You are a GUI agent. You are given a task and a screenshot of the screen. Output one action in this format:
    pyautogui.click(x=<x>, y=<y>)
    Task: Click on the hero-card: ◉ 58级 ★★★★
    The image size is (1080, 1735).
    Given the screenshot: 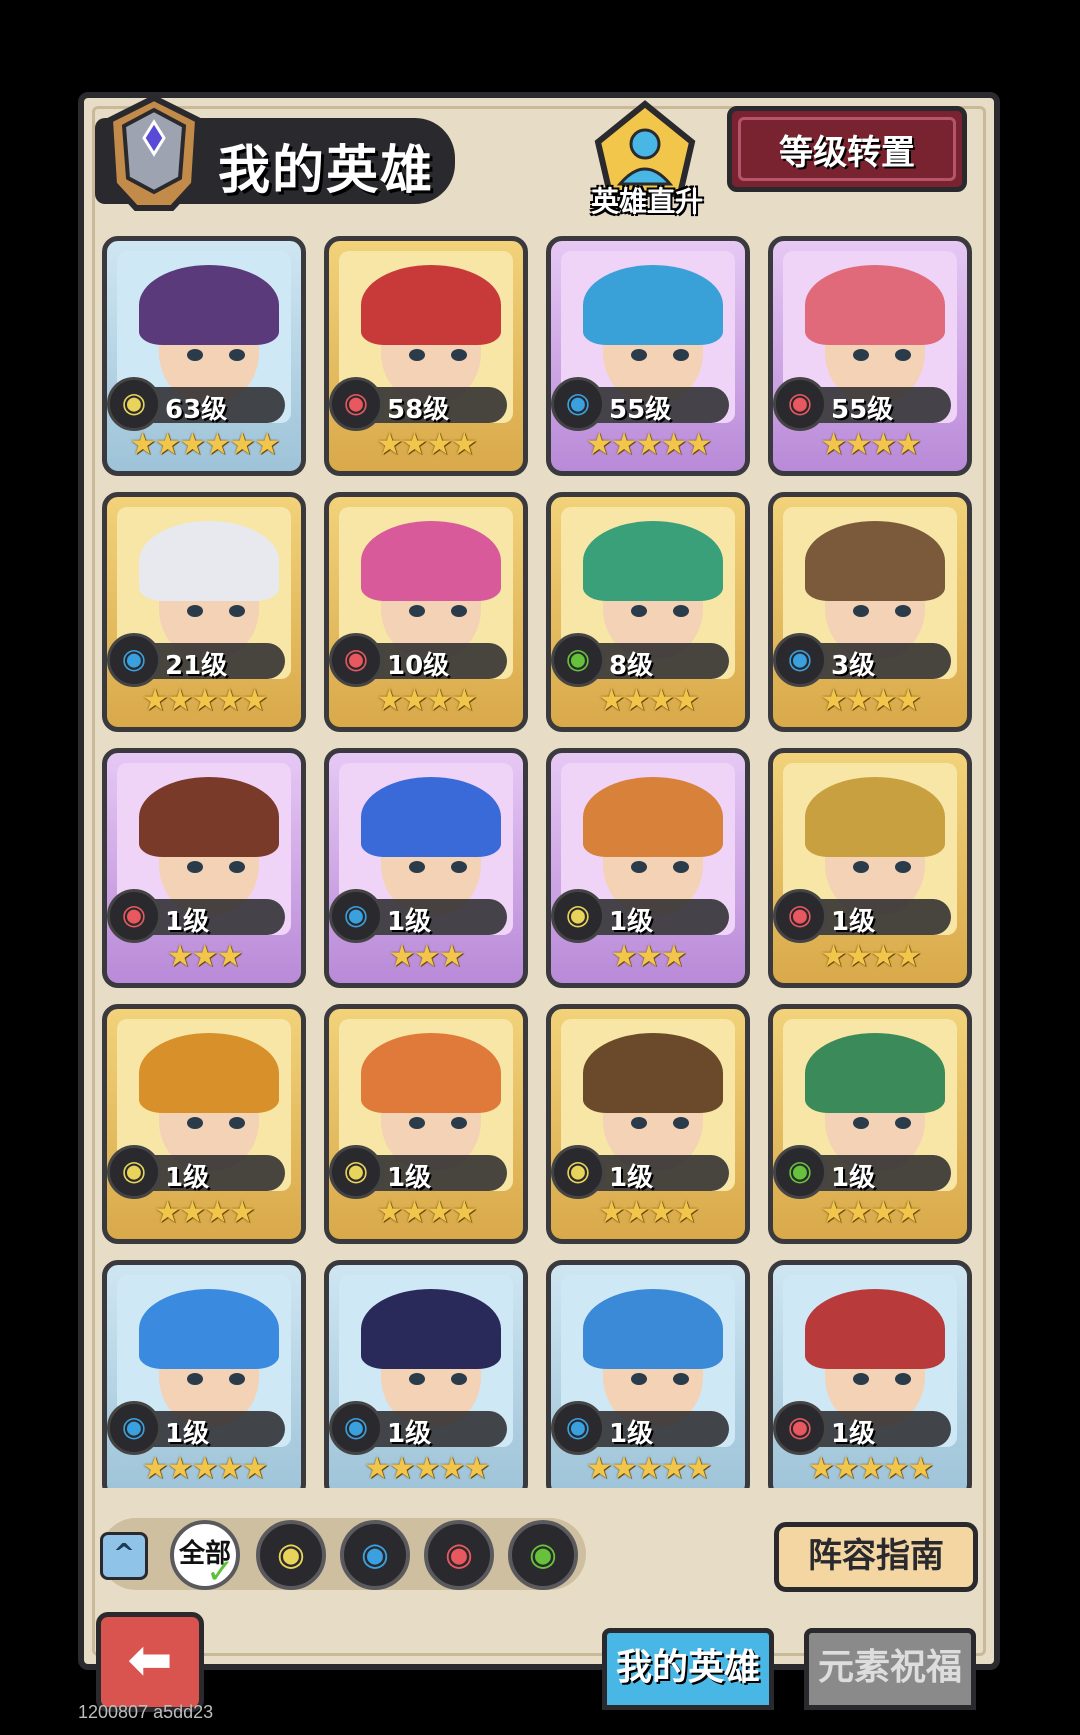 What is the action you would take?
    pyautogui.click(x=426, y=356)
    